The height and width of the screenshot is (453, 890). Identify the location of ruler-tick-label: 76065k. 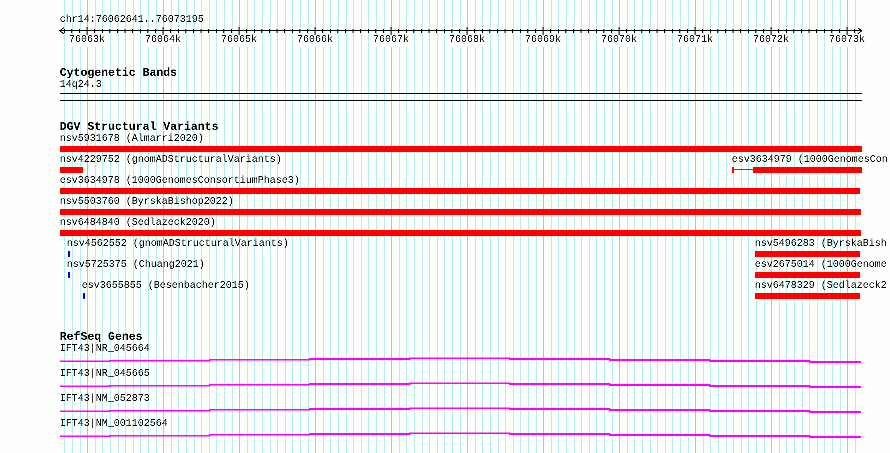
(239, 41).